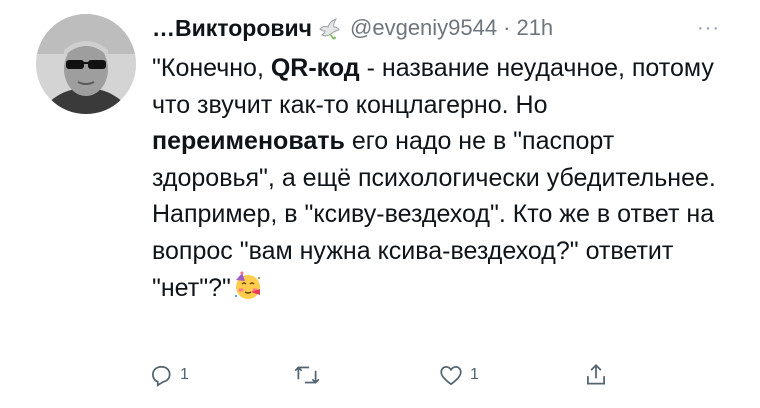 Image resolution: width=760 pixels, height=408 pixels. Describe the element at coordinates (474, 374) in the screenshot. I see `like-count: 1` at that location.